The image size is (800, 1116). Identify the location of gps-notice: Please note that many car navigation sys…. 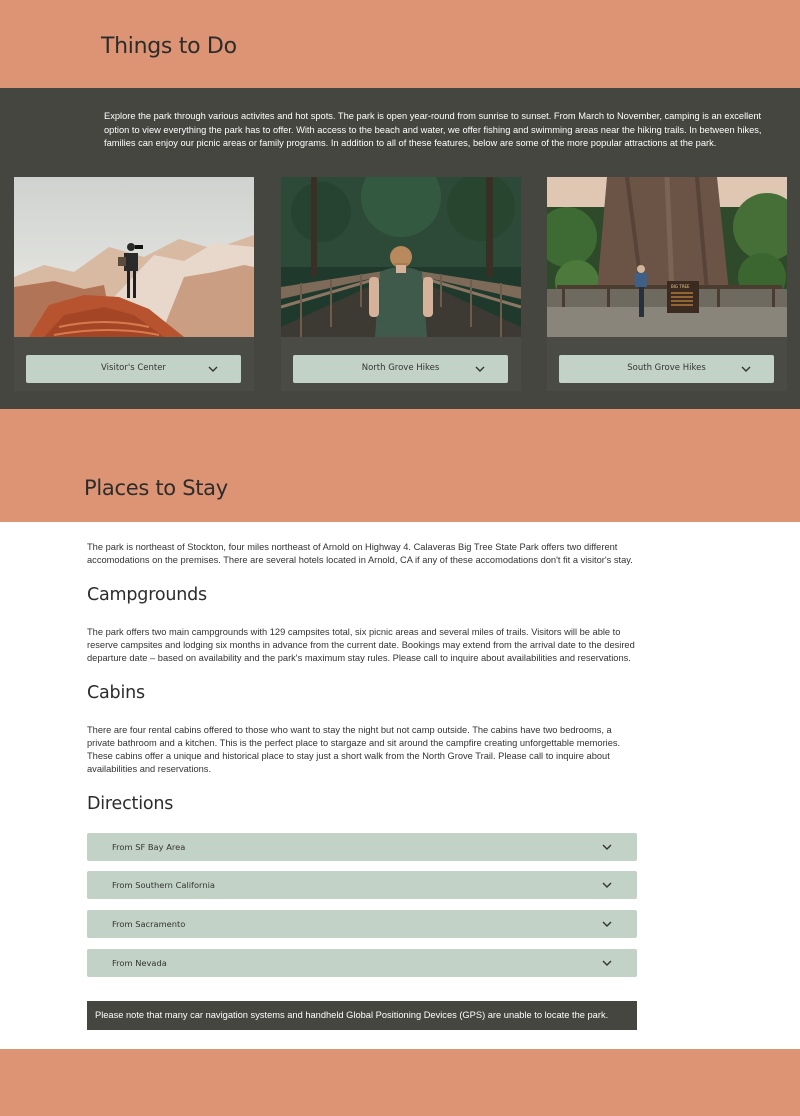
(362, 1015).